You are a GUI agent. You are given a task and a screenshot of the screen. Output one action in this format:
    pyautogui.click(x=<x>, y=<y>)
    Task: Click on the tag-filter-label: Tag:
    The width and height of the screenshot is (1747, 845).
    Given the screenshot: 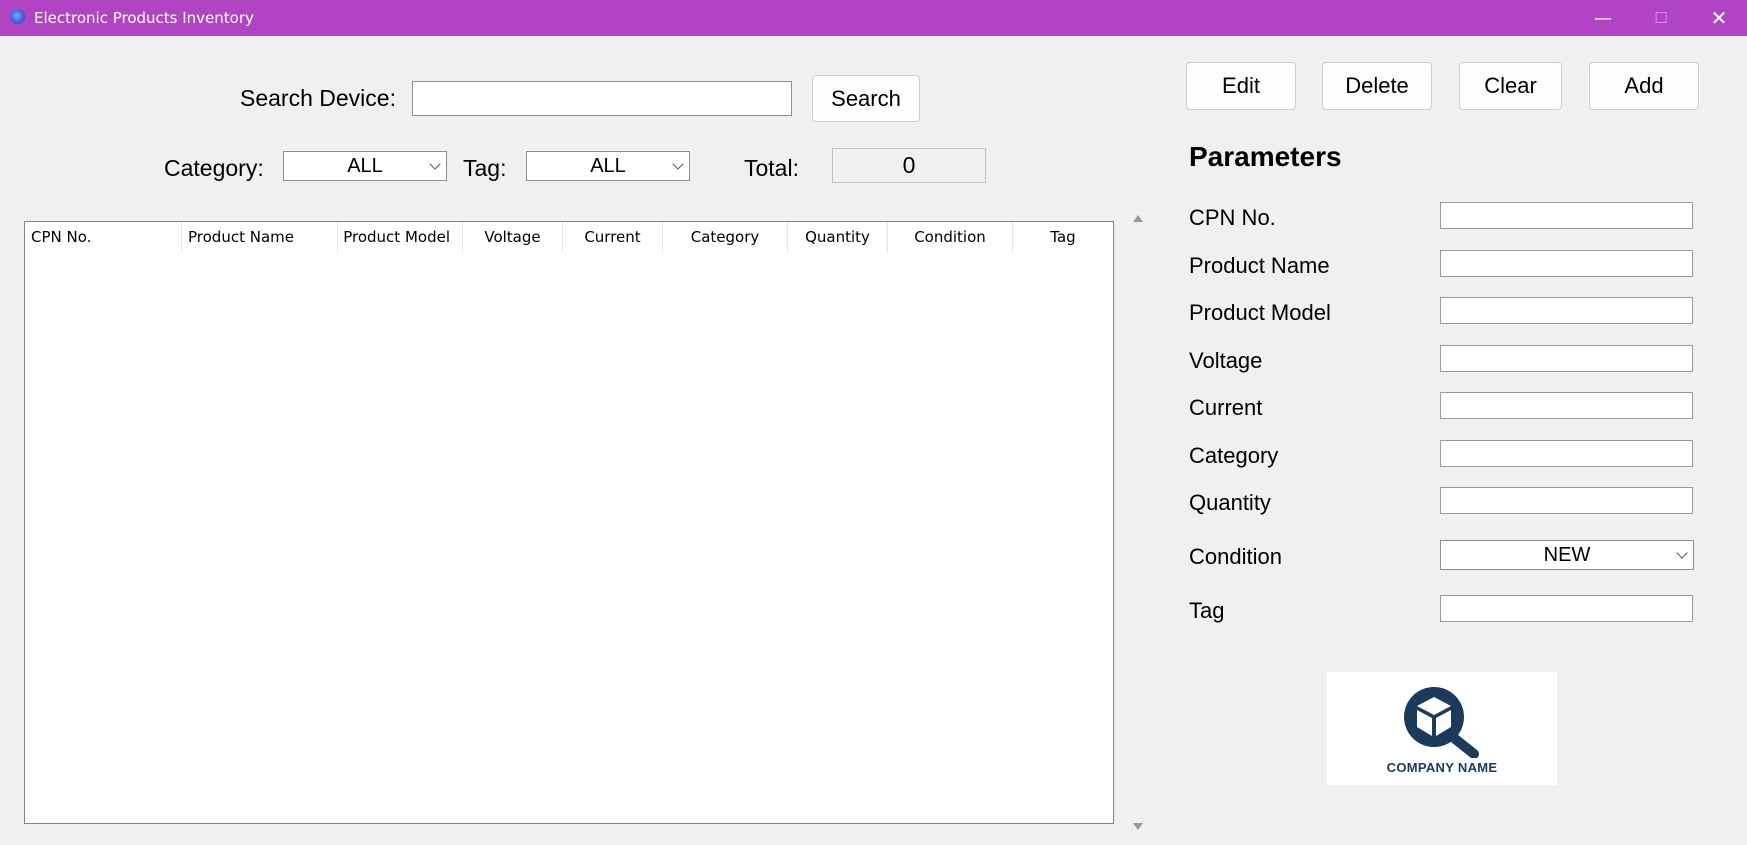 What is the action you would take?
    pyautogui.click(x=485, y=168)
    